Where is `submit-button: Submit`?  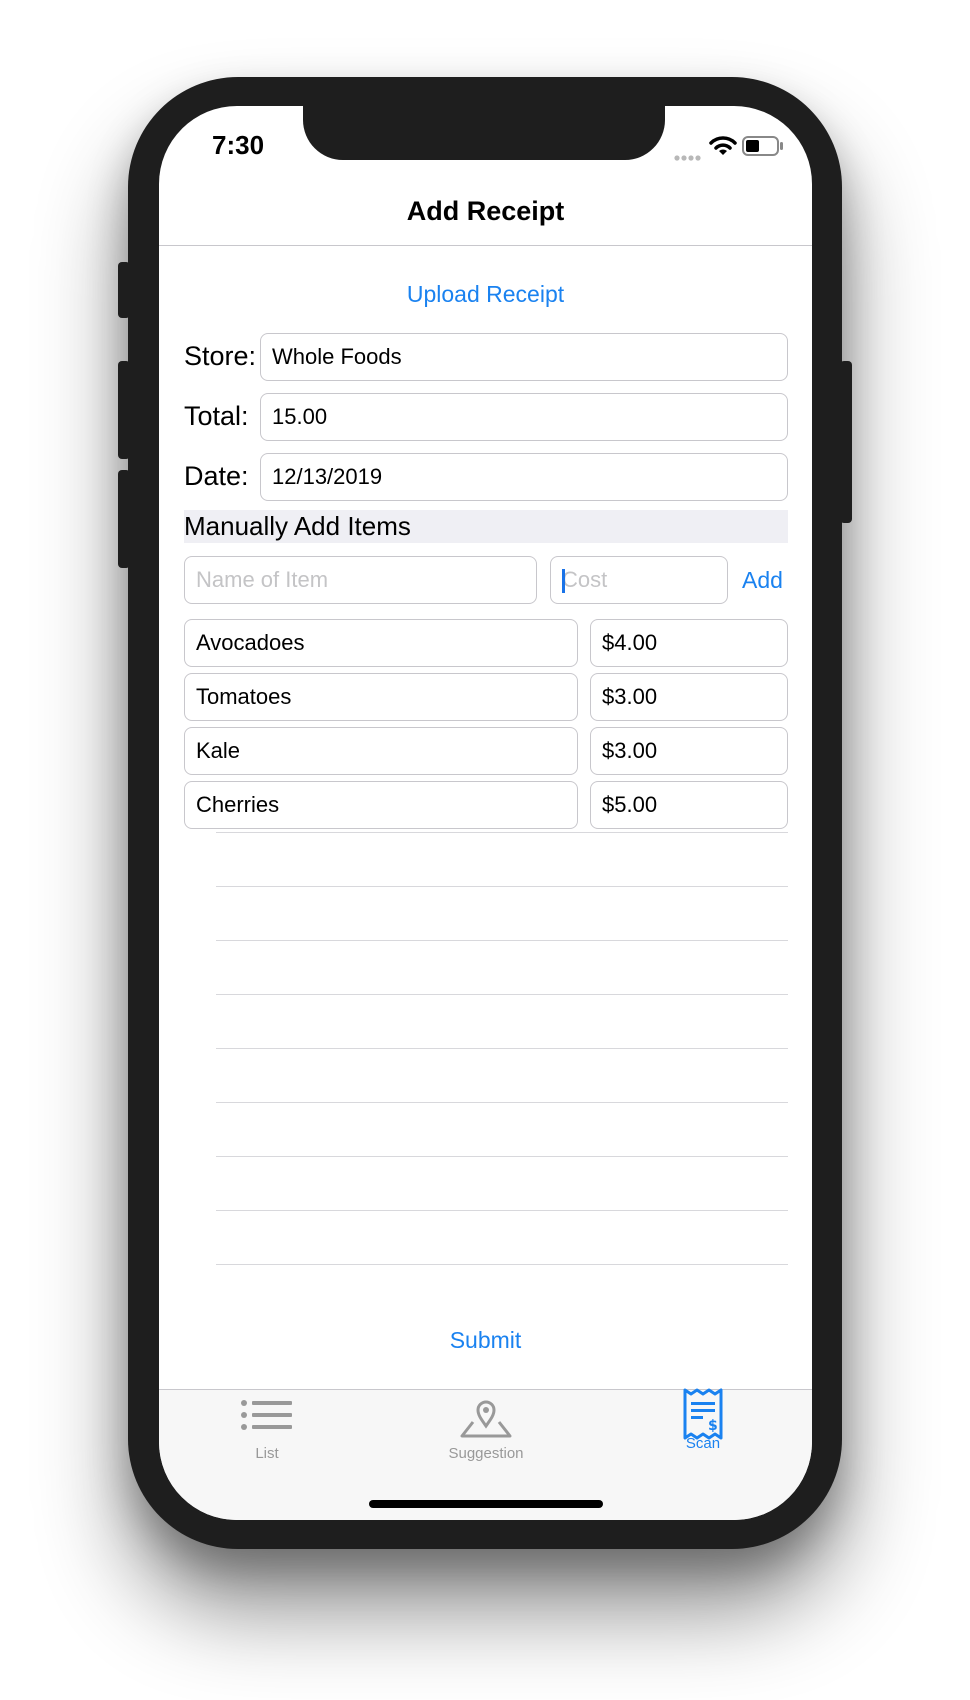 submit-button: Submit is located at coordinates (485, 1340).